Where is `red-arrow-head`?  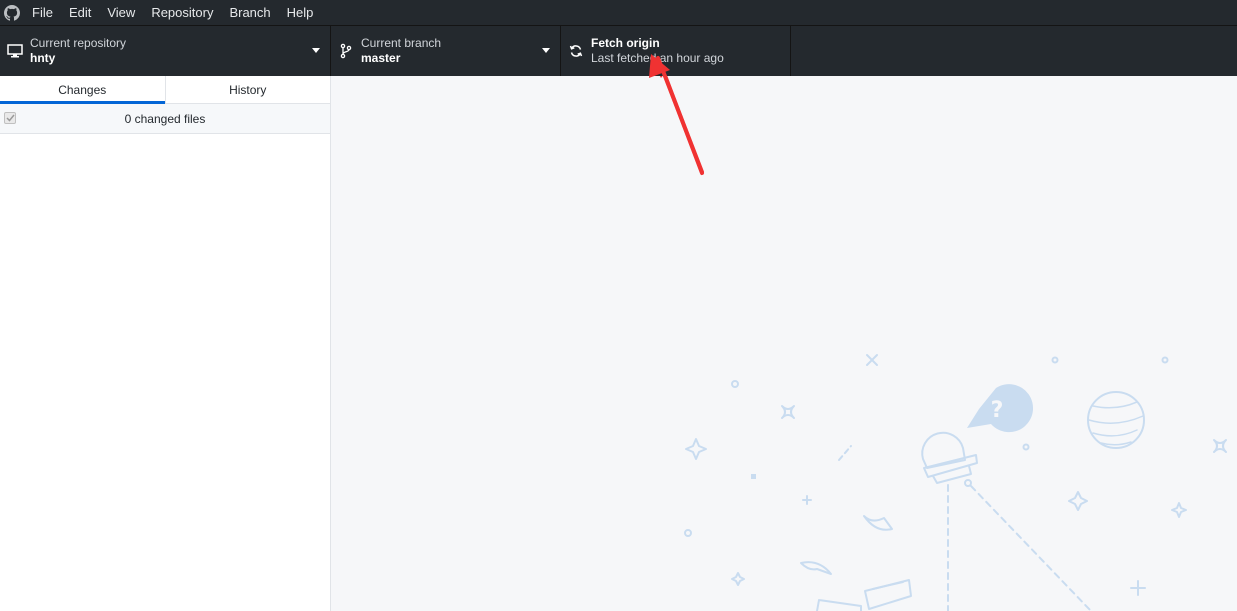
red-arrow-head is located at coordinates (676, 114).